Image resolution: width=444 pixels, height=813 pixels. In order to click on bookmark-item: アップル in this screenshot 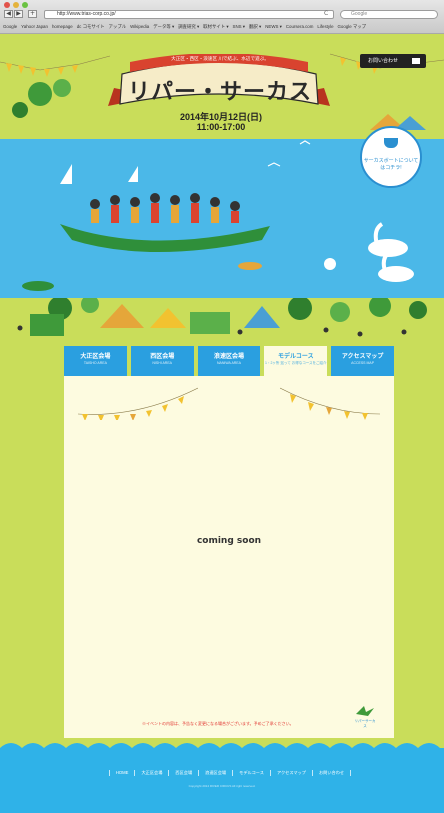, I will do `click(118, 28)`.